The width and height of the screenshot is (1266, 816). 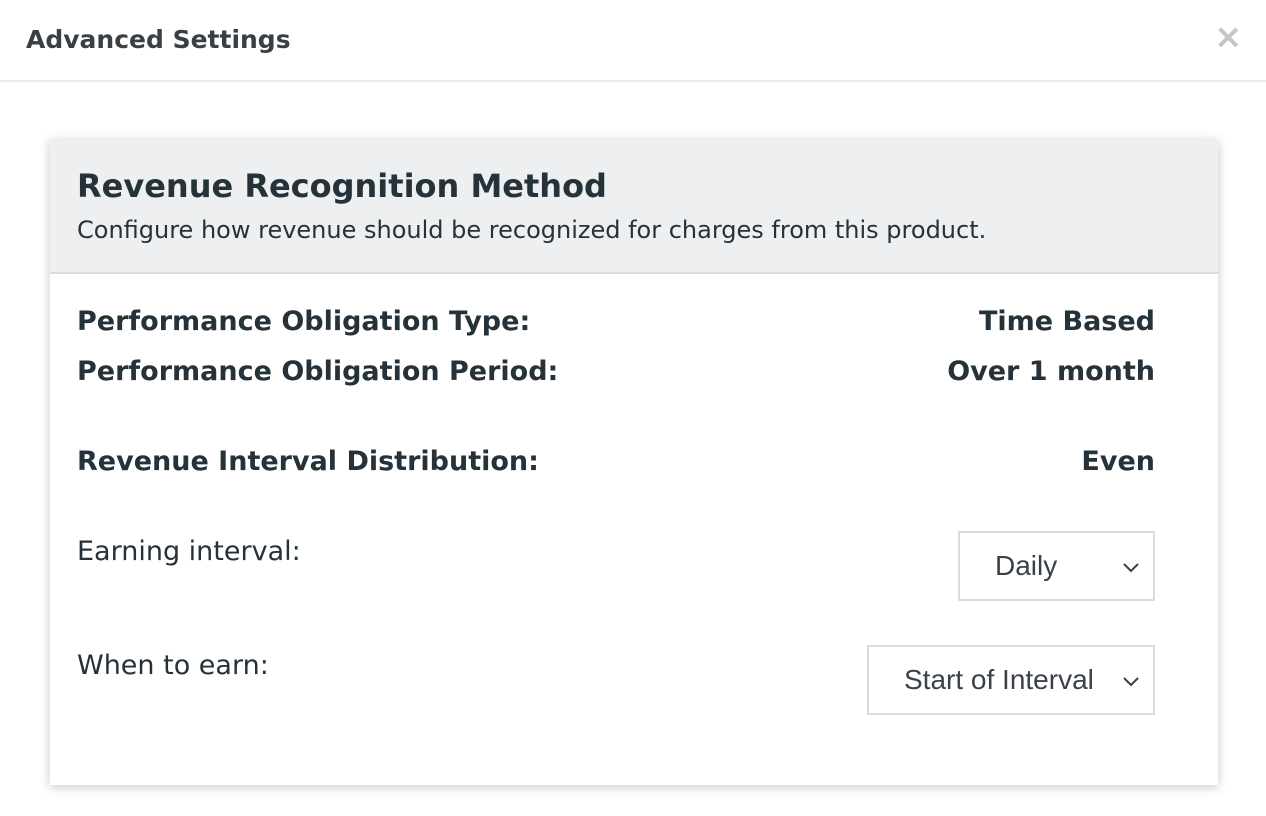 I want to click on close-button: ×, so click(x=1228, y=37).